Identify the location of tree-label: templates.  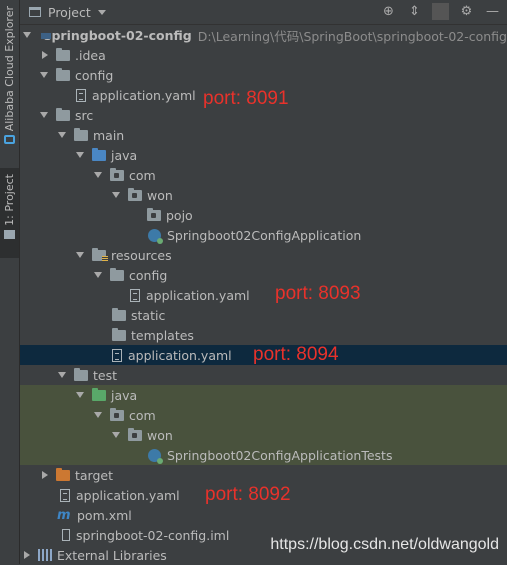
(162, 335).